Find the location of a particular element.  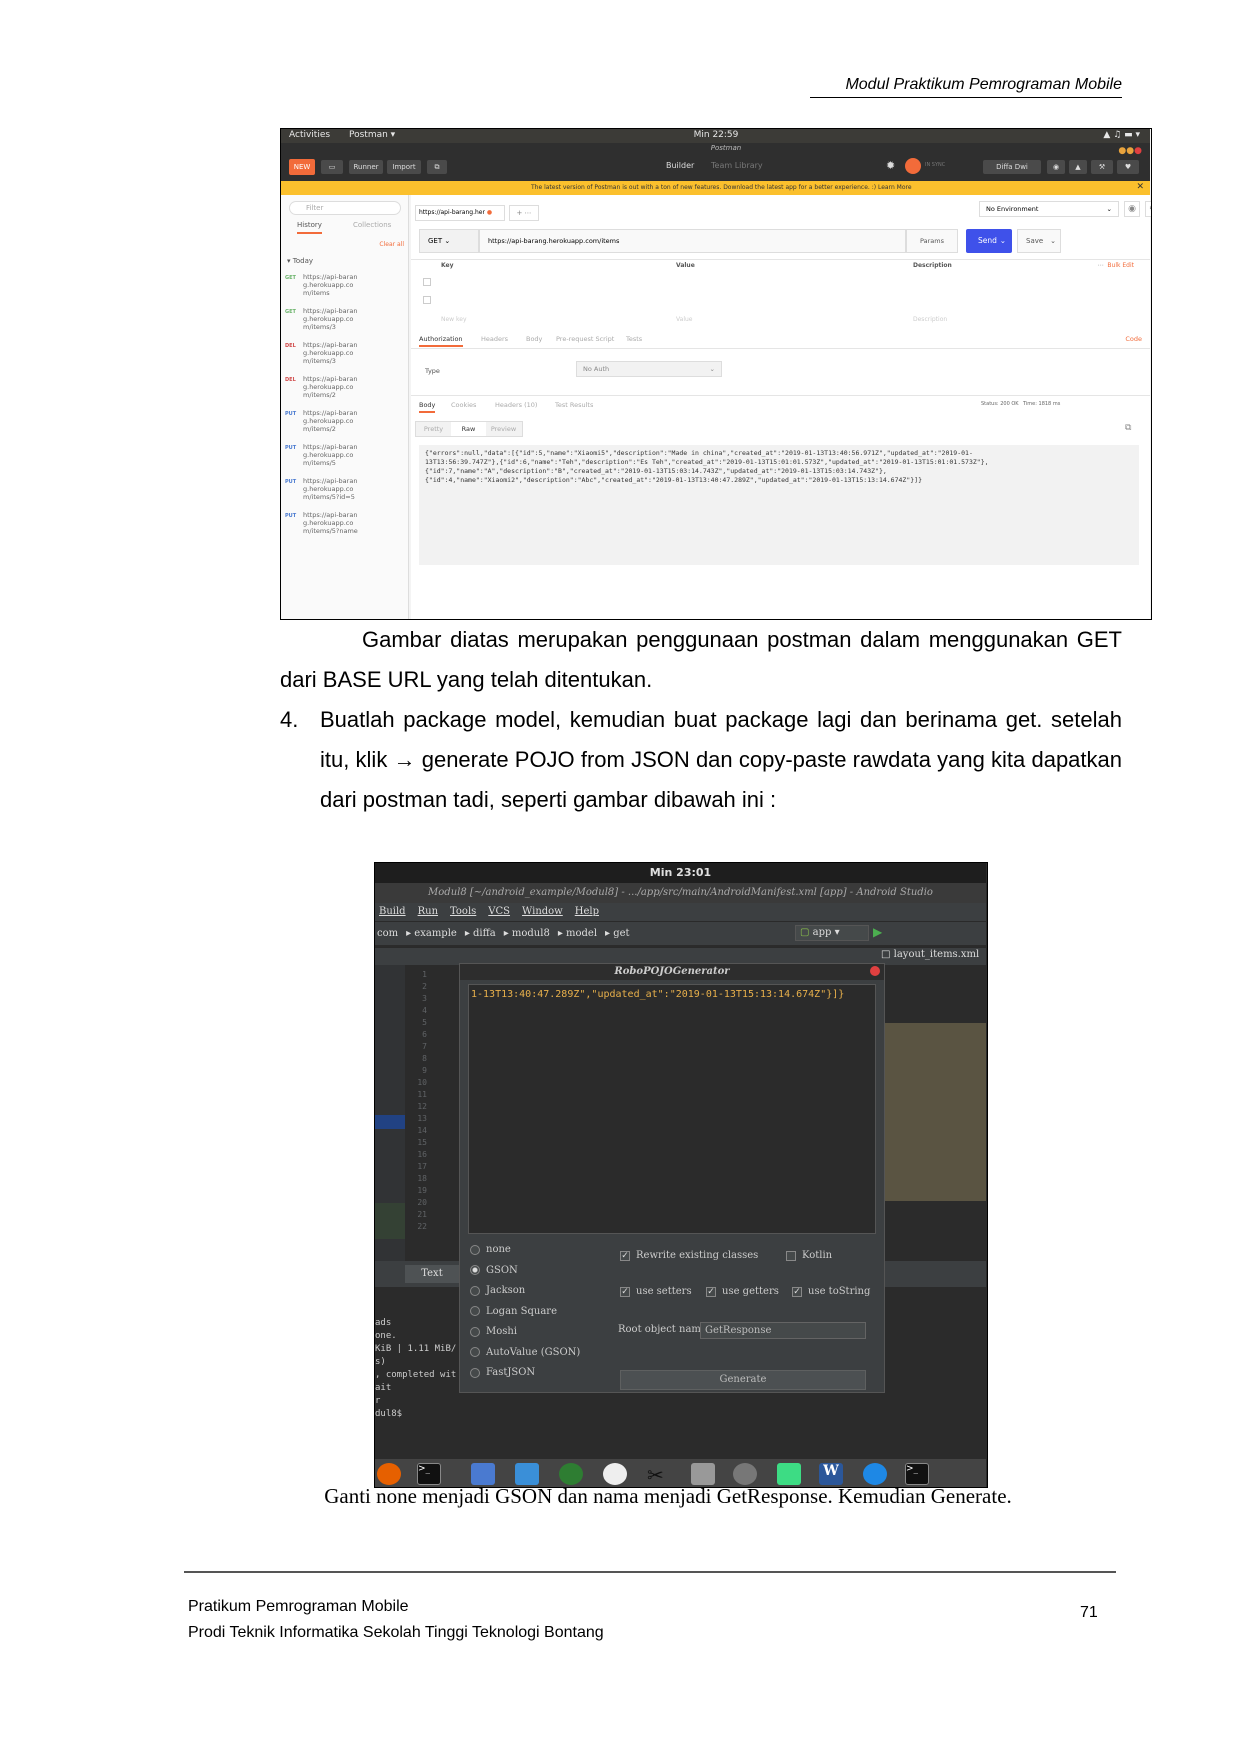

bulk-edit-link: ⋯ Bulk Edit is located at coordinates (1116, 265).